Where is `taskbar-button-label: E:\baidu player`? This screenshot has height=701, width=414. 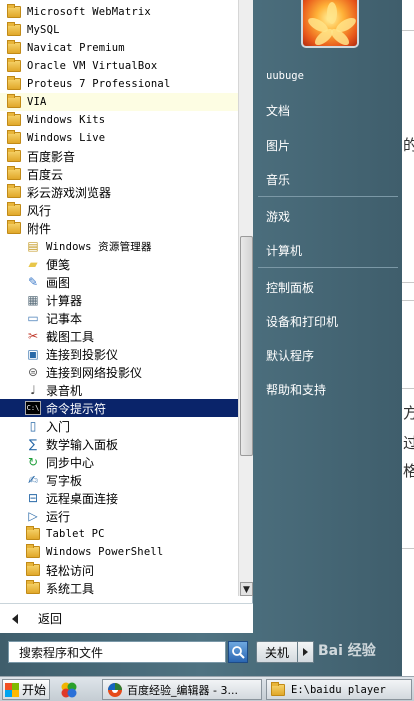
taskbar-button-label: E:\baidu player is located at coordinates (338, 689).